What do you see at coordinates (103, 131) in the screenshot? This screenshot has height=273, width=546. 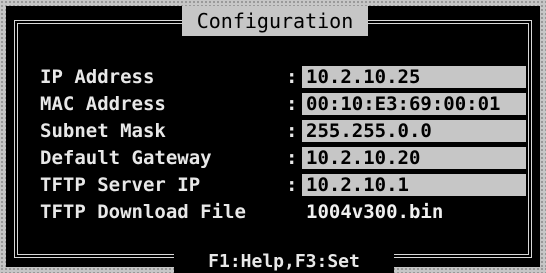 I see `subnet-mask-label: Subnet Mask` at bounding box center [103, 131].